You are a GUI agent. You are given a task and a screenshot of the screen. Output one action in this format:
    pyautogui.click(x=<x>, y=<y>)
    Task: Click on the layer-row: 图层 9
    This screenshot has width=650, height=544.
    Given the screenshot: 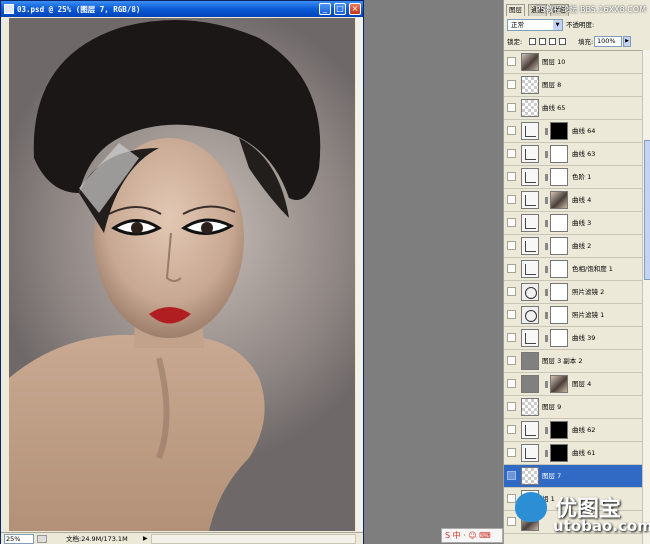 What is the action you would take?
    pyautogui.click(x=573, y=407)
    